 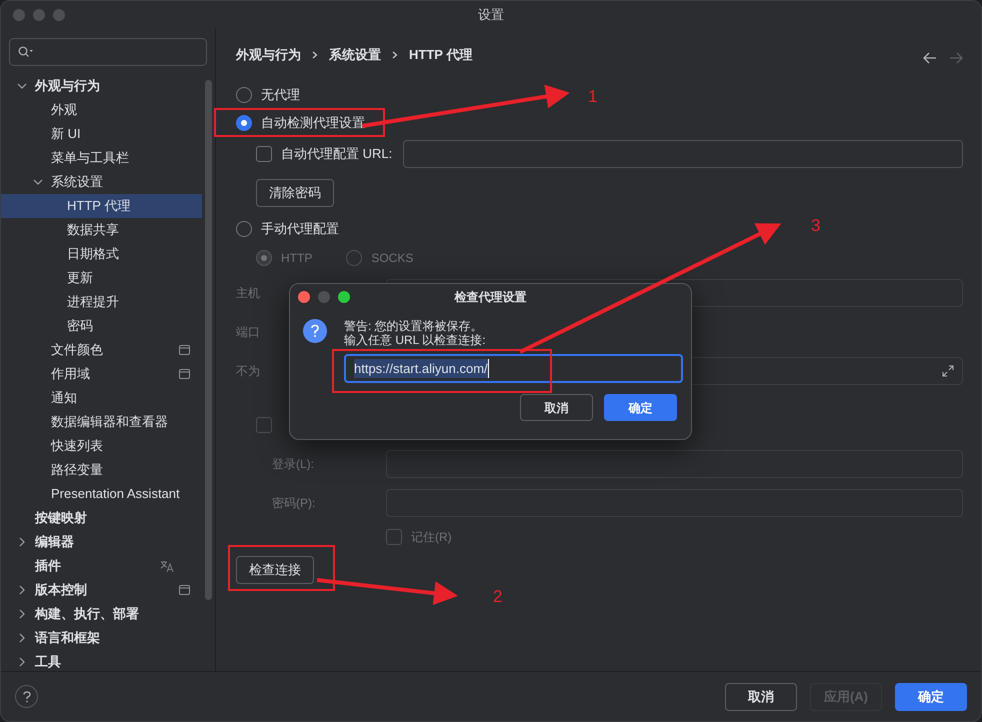 I want to click on message-text: 输入任意 URL 以检查连接:, so click(x=415, y=340).